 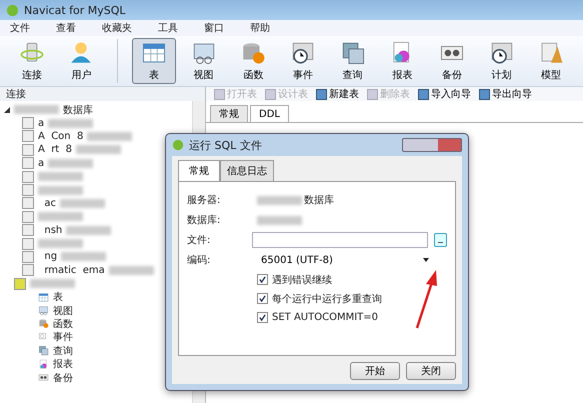 I want to click on toolbar-button: 模型, so click(x=551, y=61).